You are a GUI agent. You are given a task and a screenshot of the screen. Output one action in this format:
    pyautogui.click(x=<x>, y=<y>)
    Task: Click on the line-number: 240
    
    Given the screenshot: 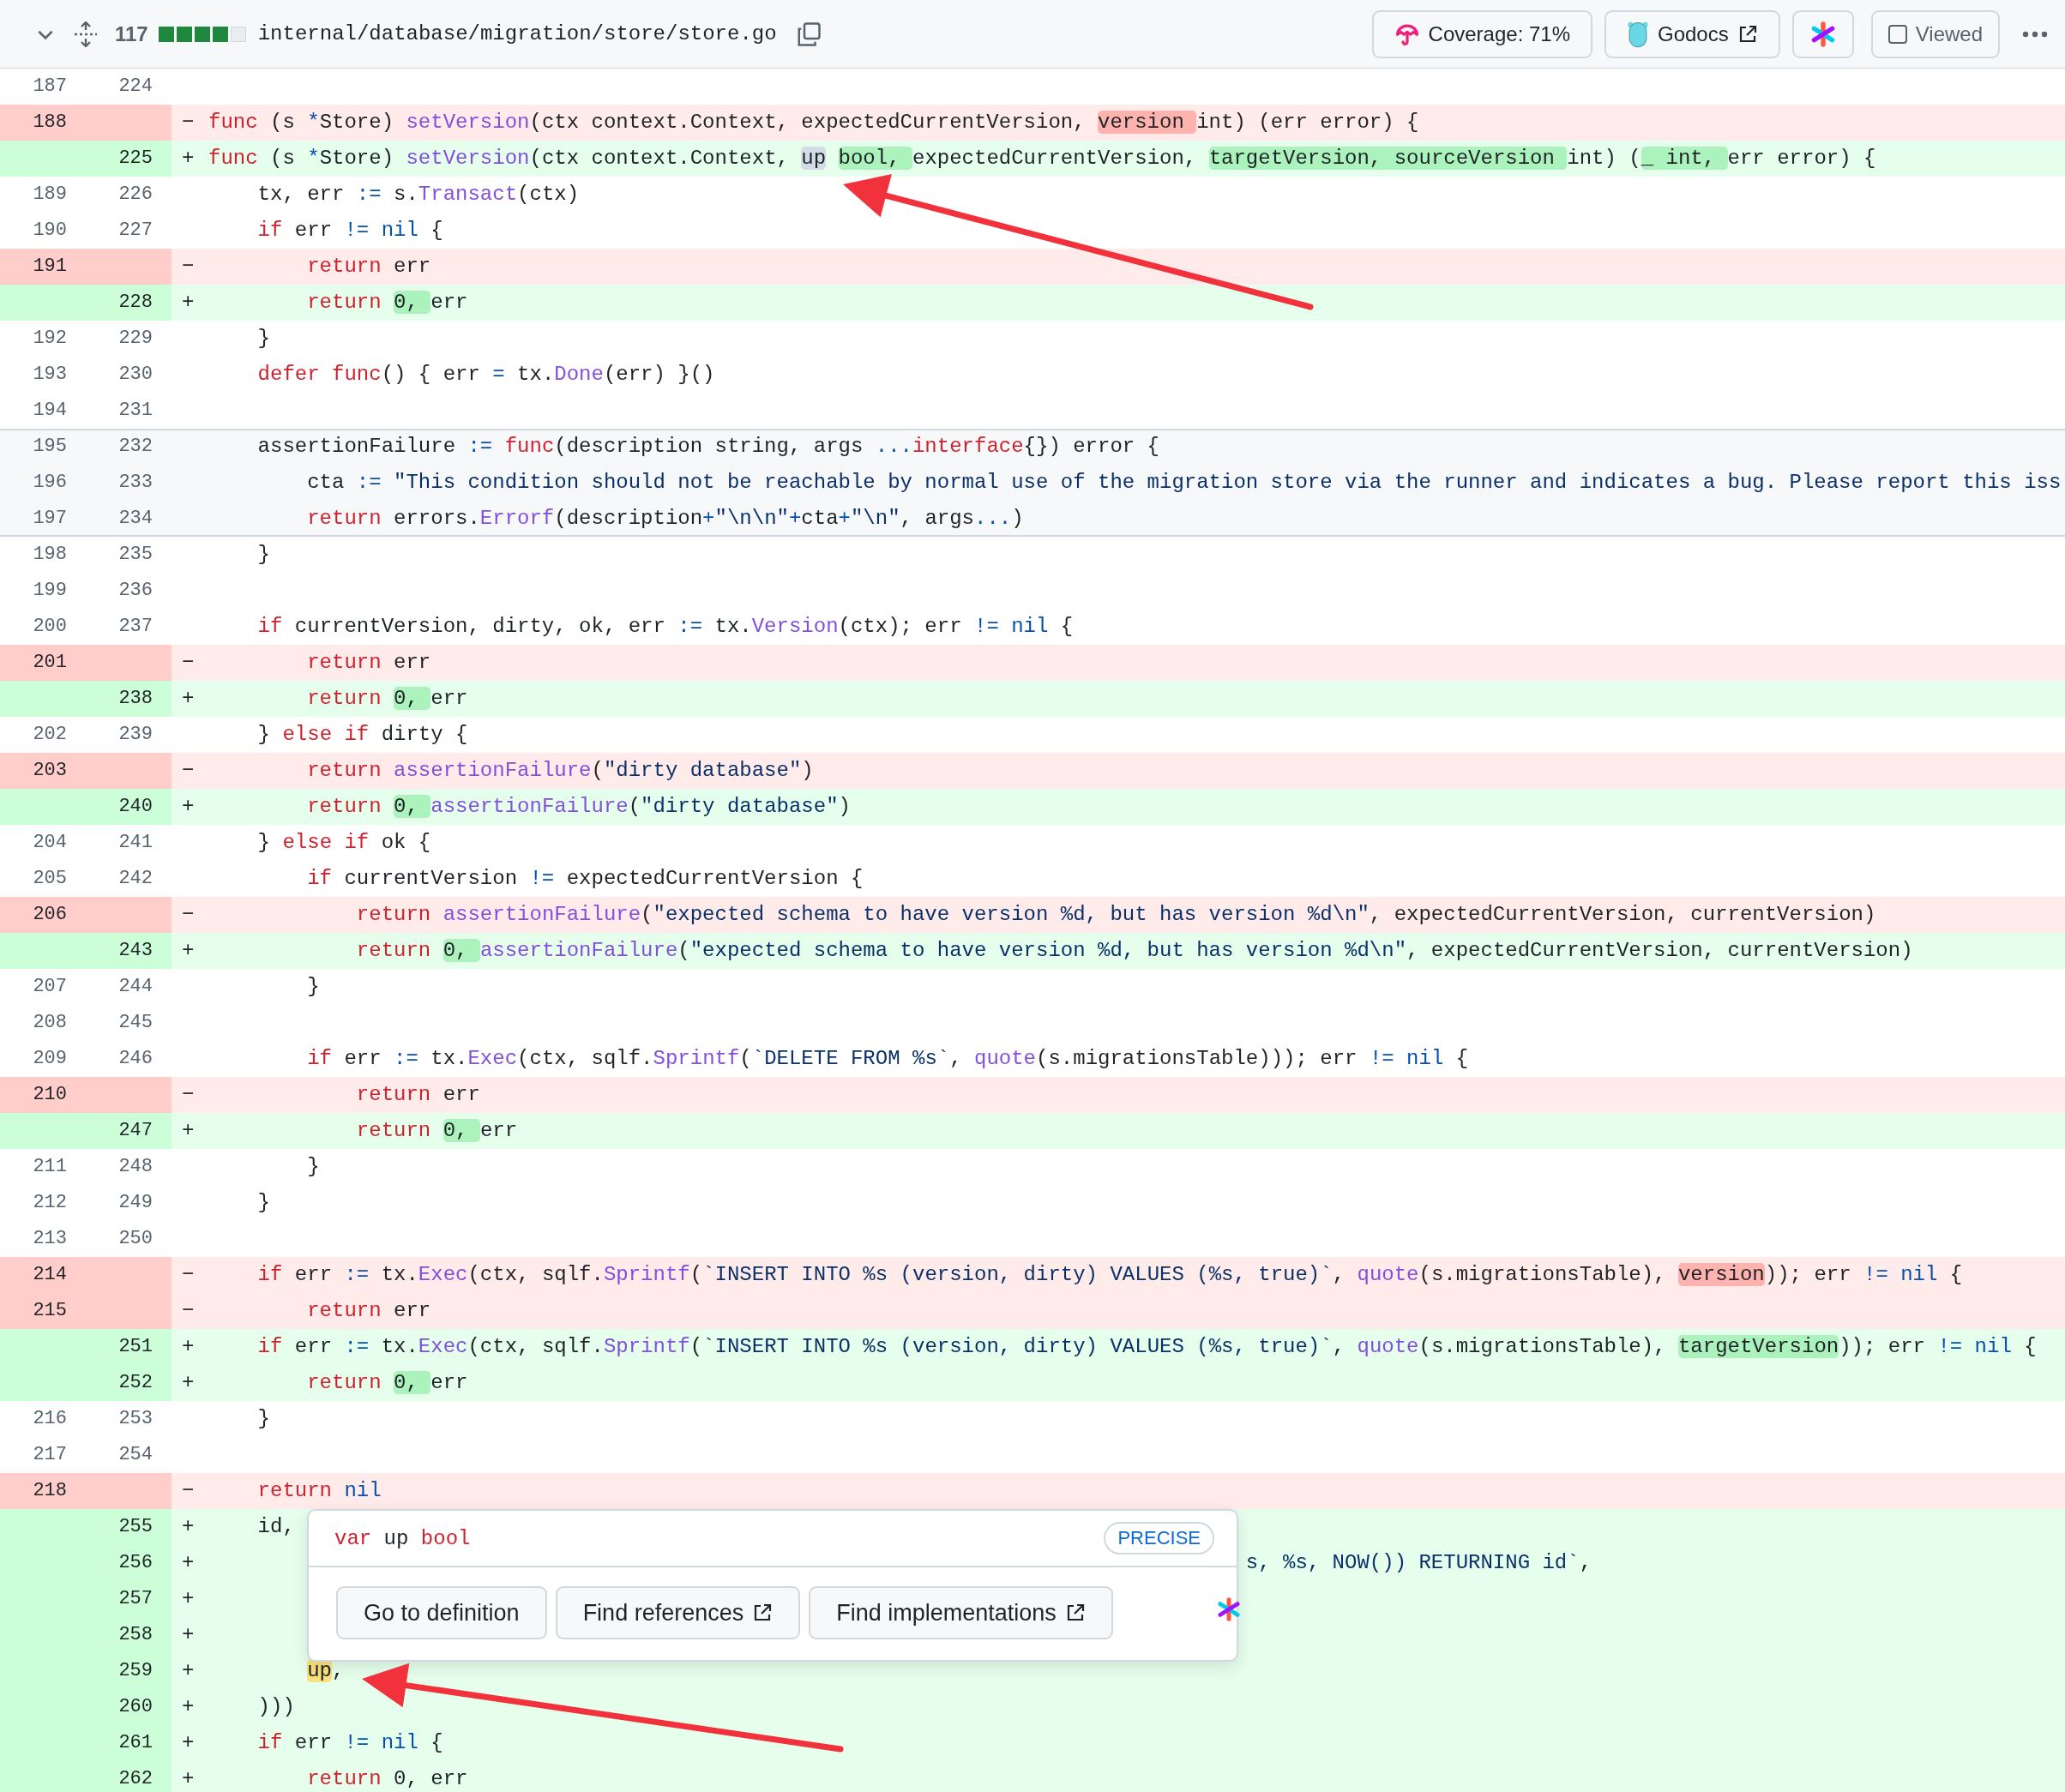 What is the action you would take?
    pyautogui.click(x=135, y=807)
    